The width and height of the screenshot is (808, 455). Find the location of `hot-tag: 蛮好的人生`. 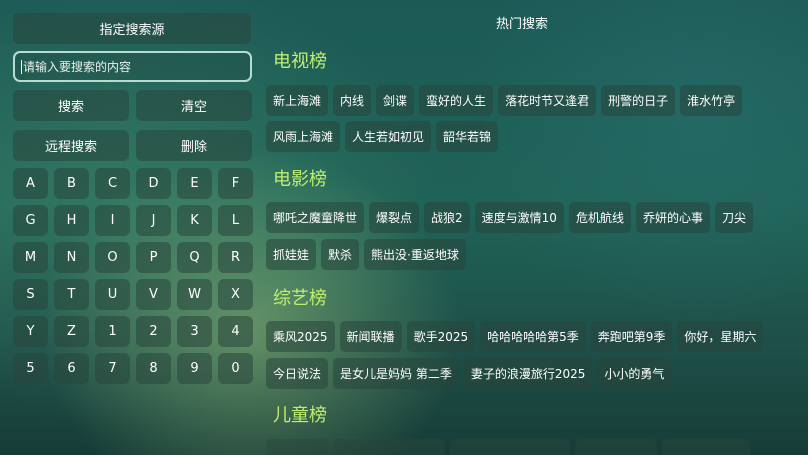

hot-tag: 蛮好的人生 is located at coordinates (456, 100).